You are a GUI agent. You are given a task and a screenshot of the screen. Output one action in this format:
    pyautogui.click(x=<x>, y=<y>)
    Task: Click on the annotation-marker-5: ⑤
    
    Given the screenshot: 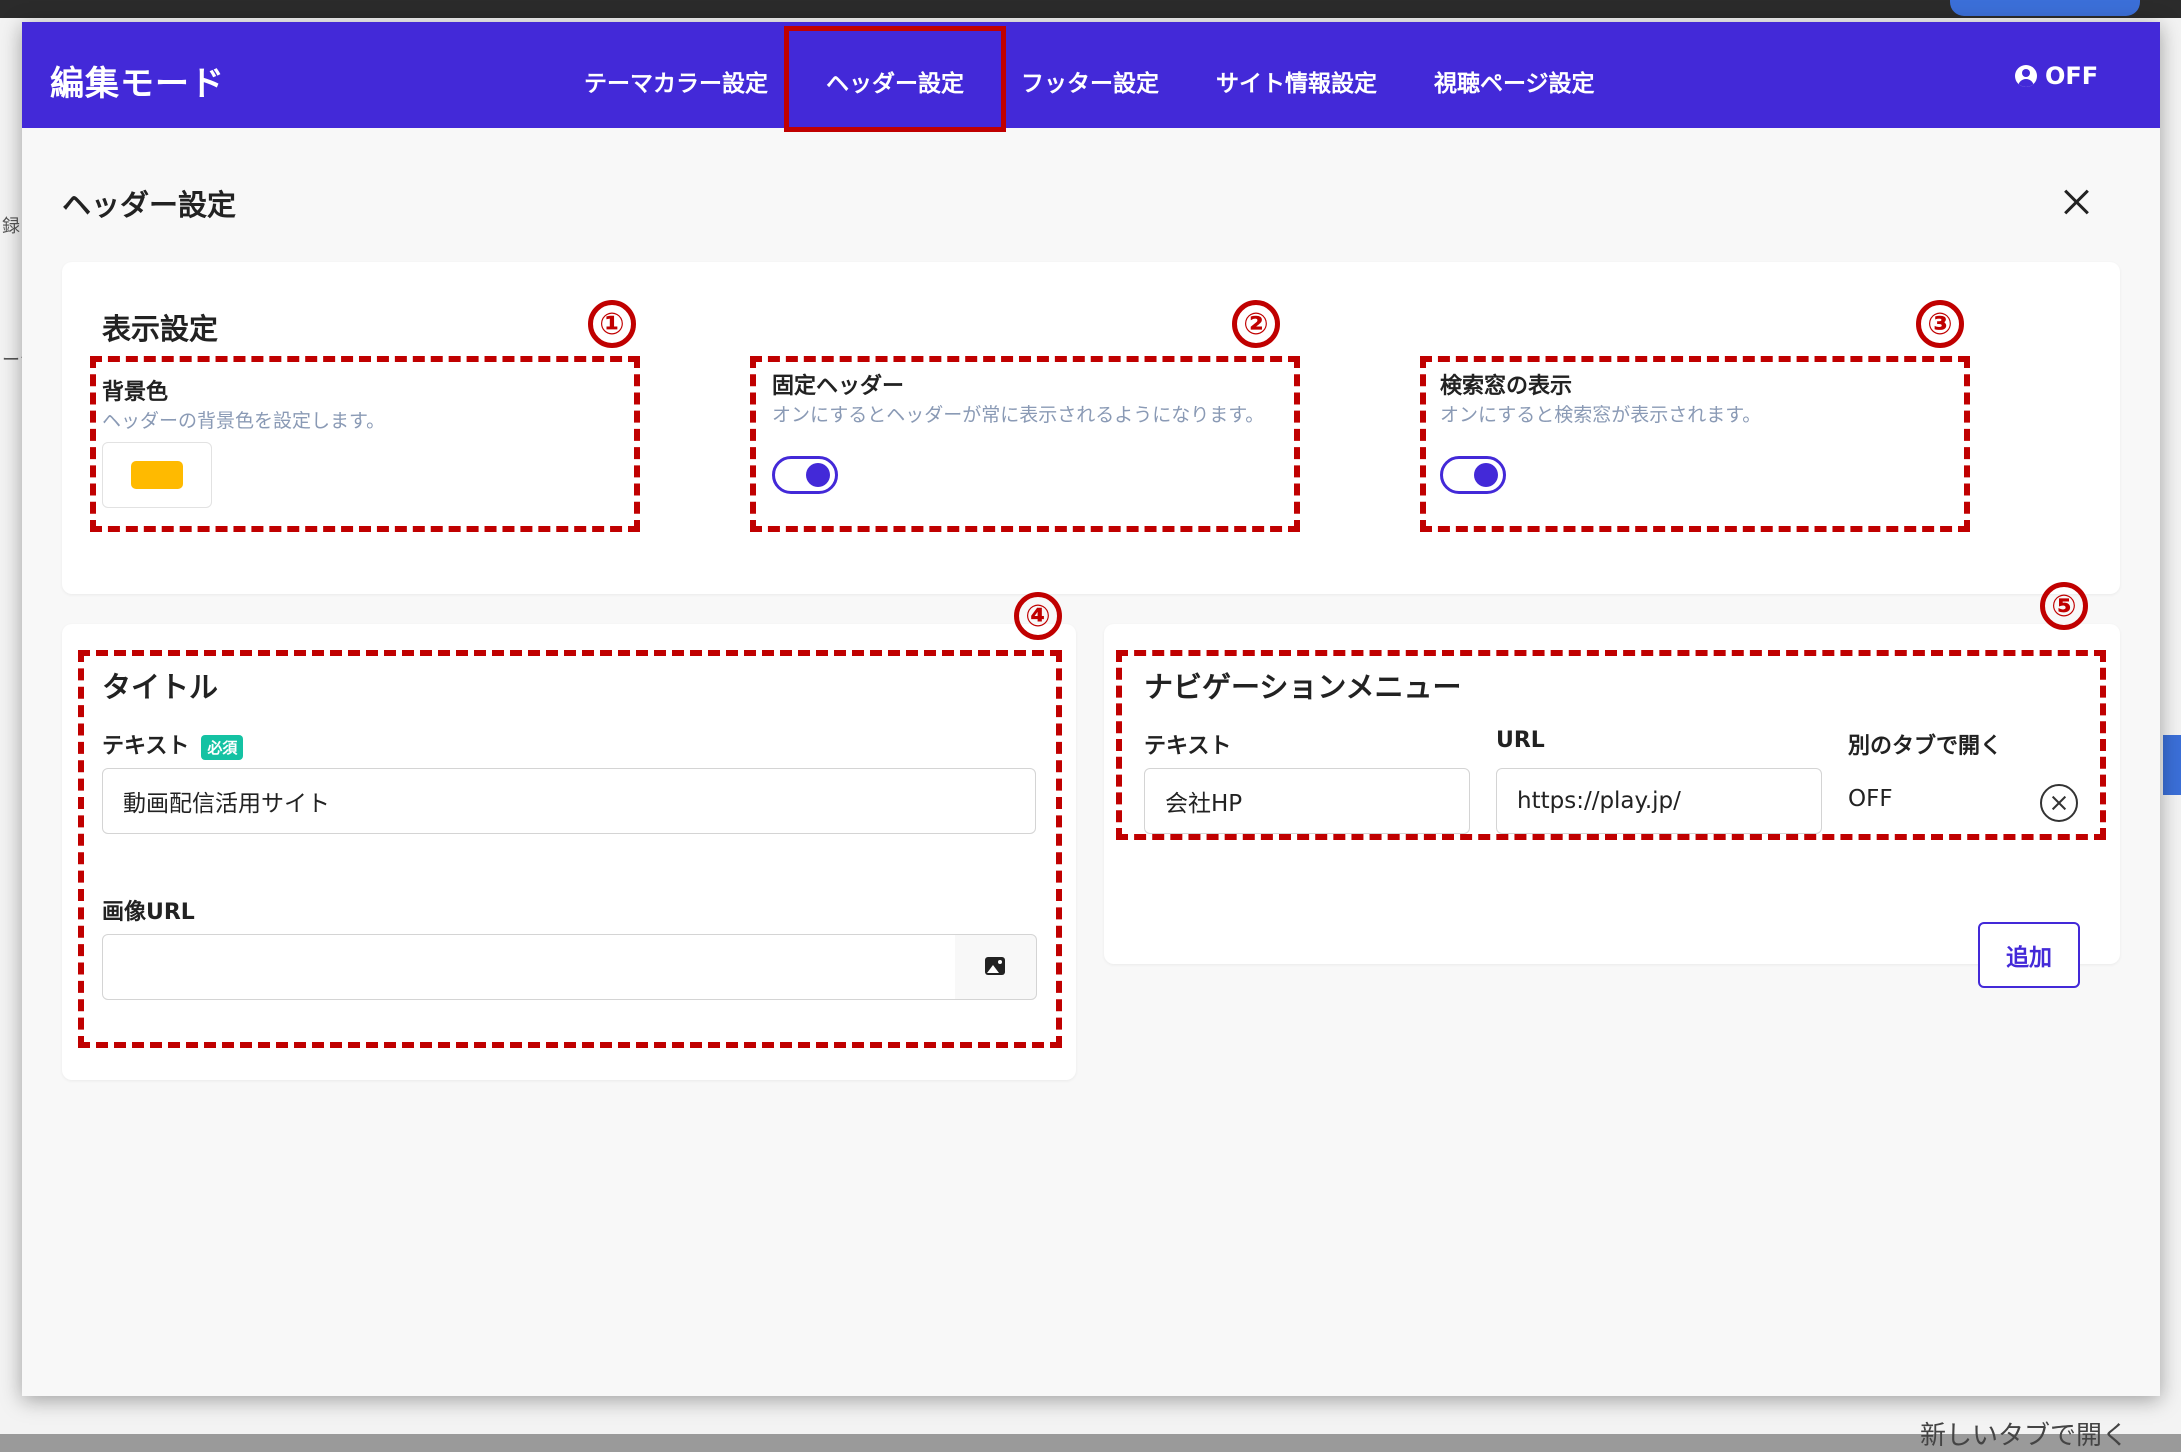 What is the action you would take?
    pyautogui.click(x=2064, y=606)
    